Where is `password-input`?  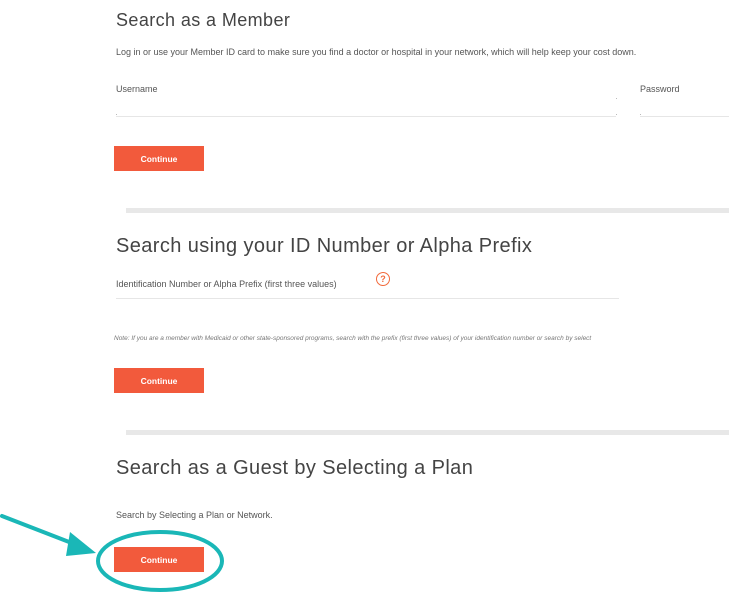 password-input is located at coordinates (684, 109).